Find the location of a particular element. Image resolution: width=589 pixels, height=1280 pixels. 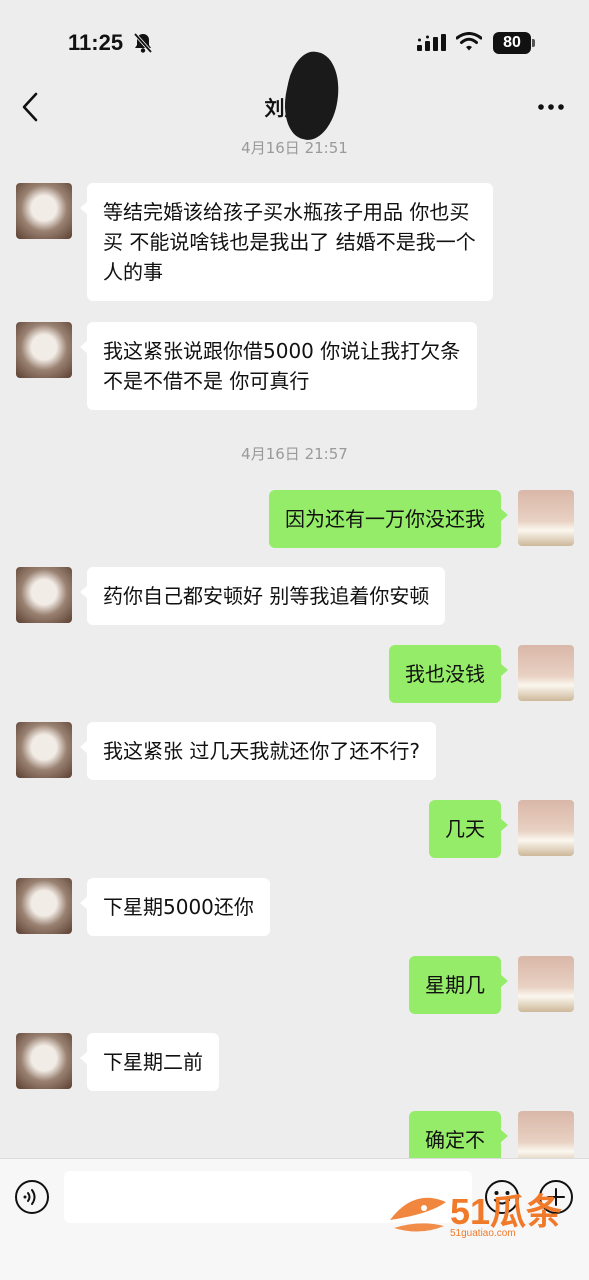

battery-indicator: 80 is located at coordinates (512, 43).